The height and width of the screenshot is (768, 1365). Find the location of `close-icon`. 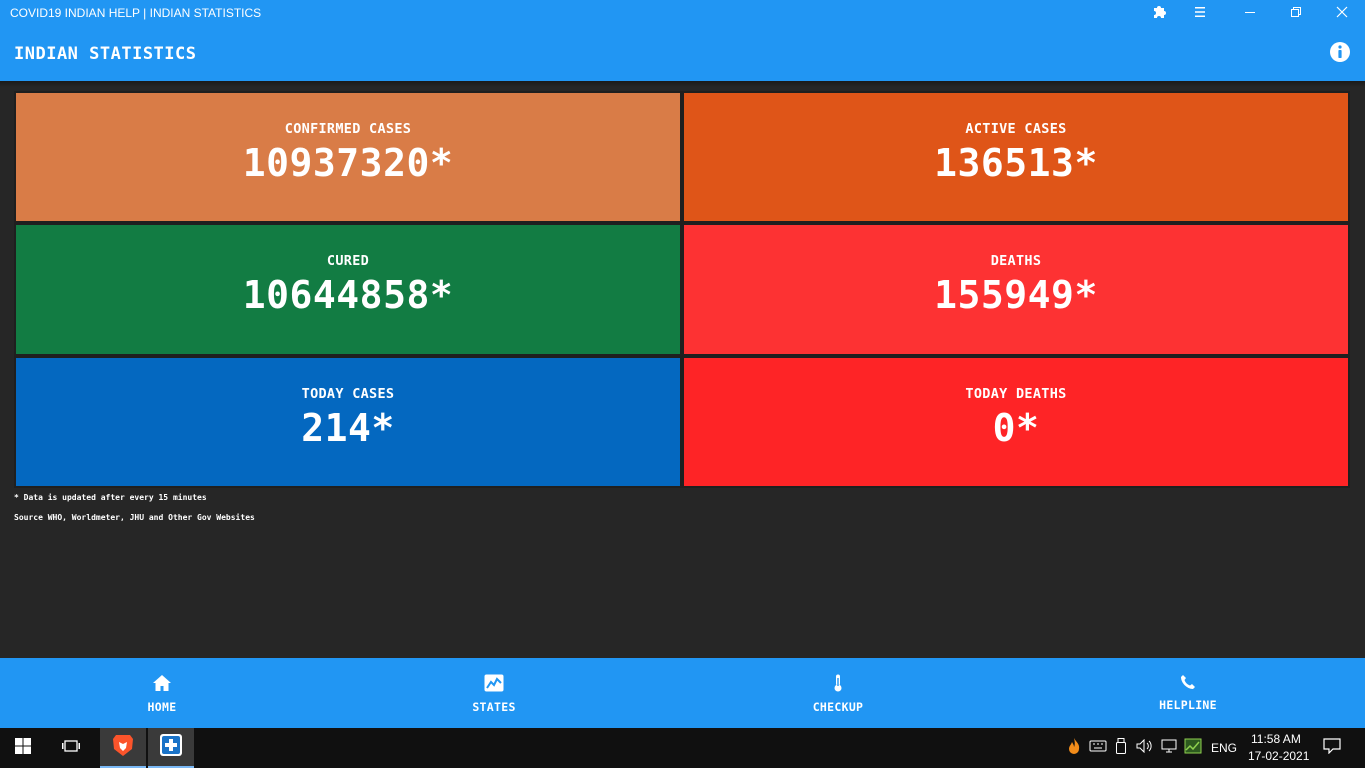

close-icon is located at coordinates (1342, 14).